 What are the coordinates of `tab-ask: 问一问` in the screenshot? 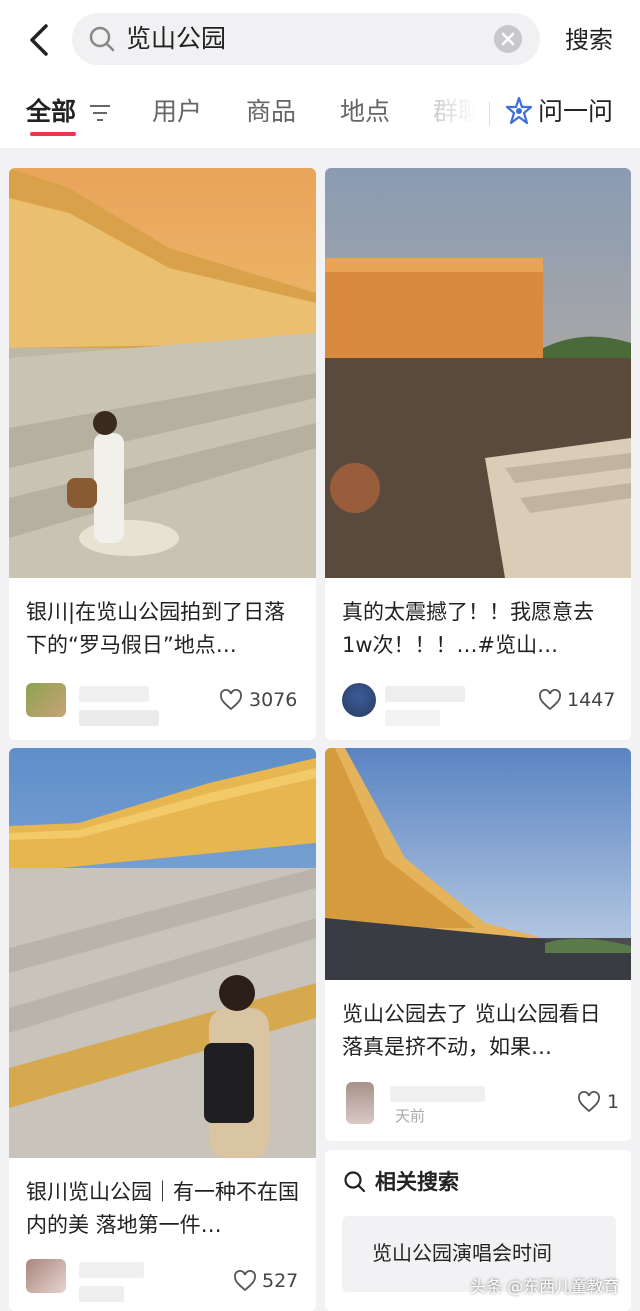 It's located at (575, 112).